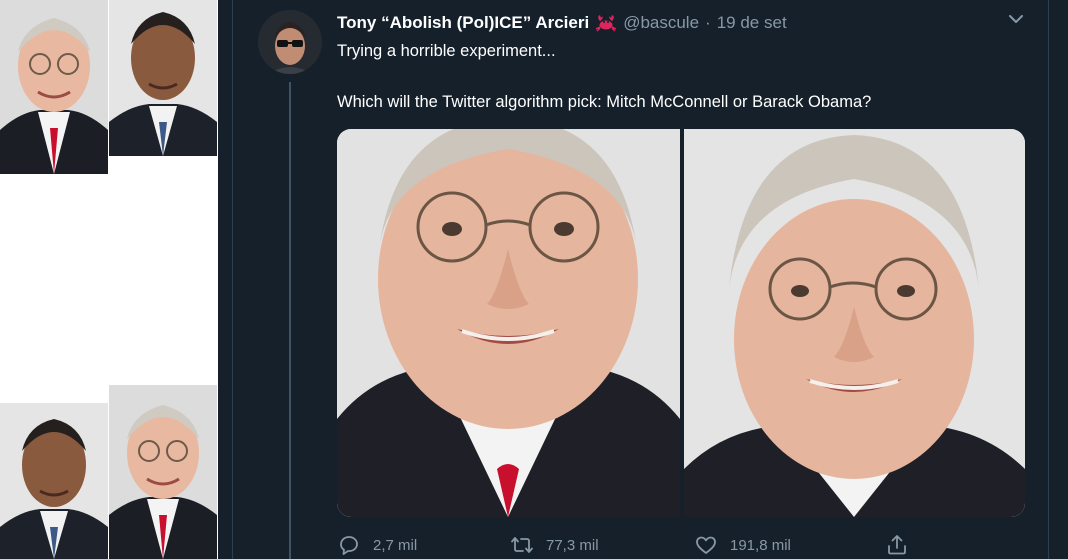  I want to click on heart-icon, so click(706, 545).